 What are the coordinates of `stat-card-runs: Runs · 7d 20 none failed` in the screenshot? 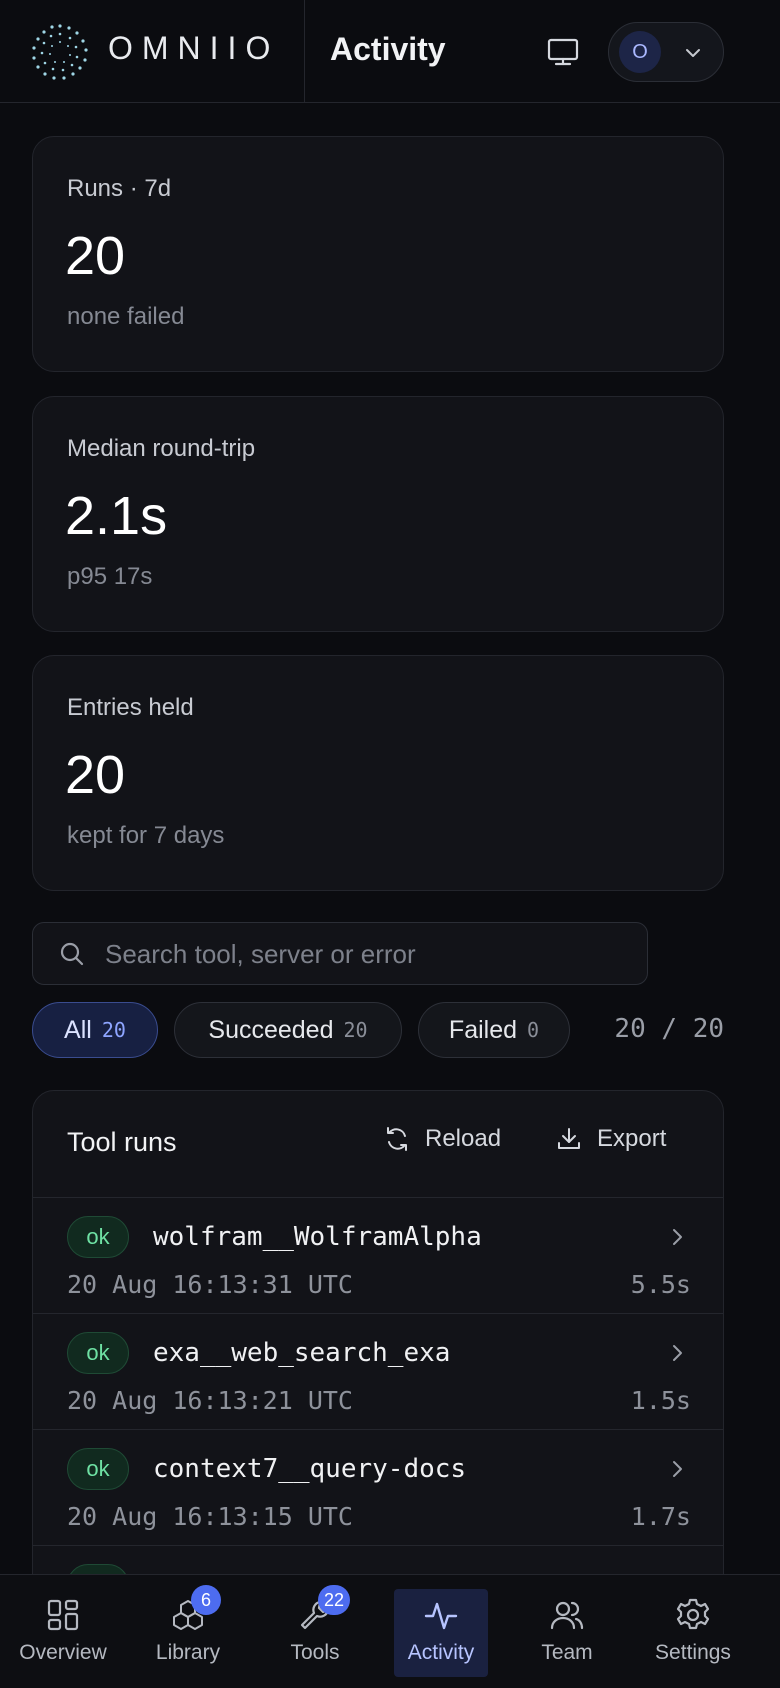 It's located at (378, 254).